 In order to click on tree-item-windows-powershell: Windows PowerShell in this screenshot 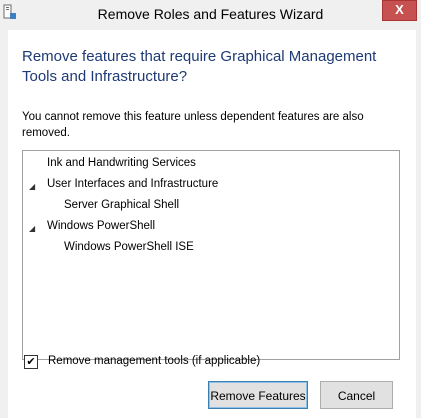, I will do `click(101, 226)`.